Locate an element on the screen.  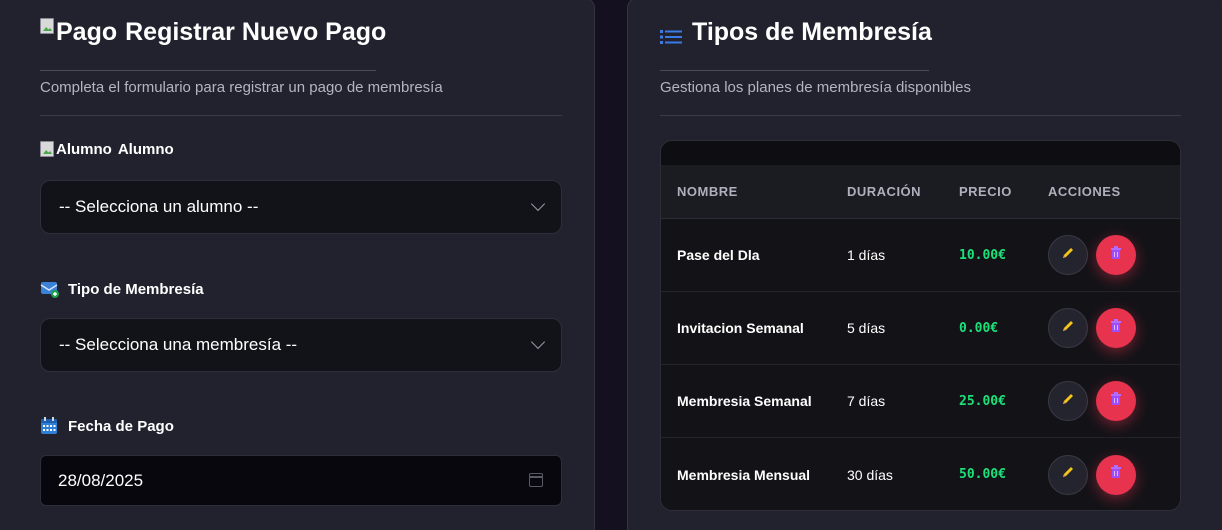
table-row: Invitacion Semanal 5 días 0.00€ is located at coordinates (920, 328).